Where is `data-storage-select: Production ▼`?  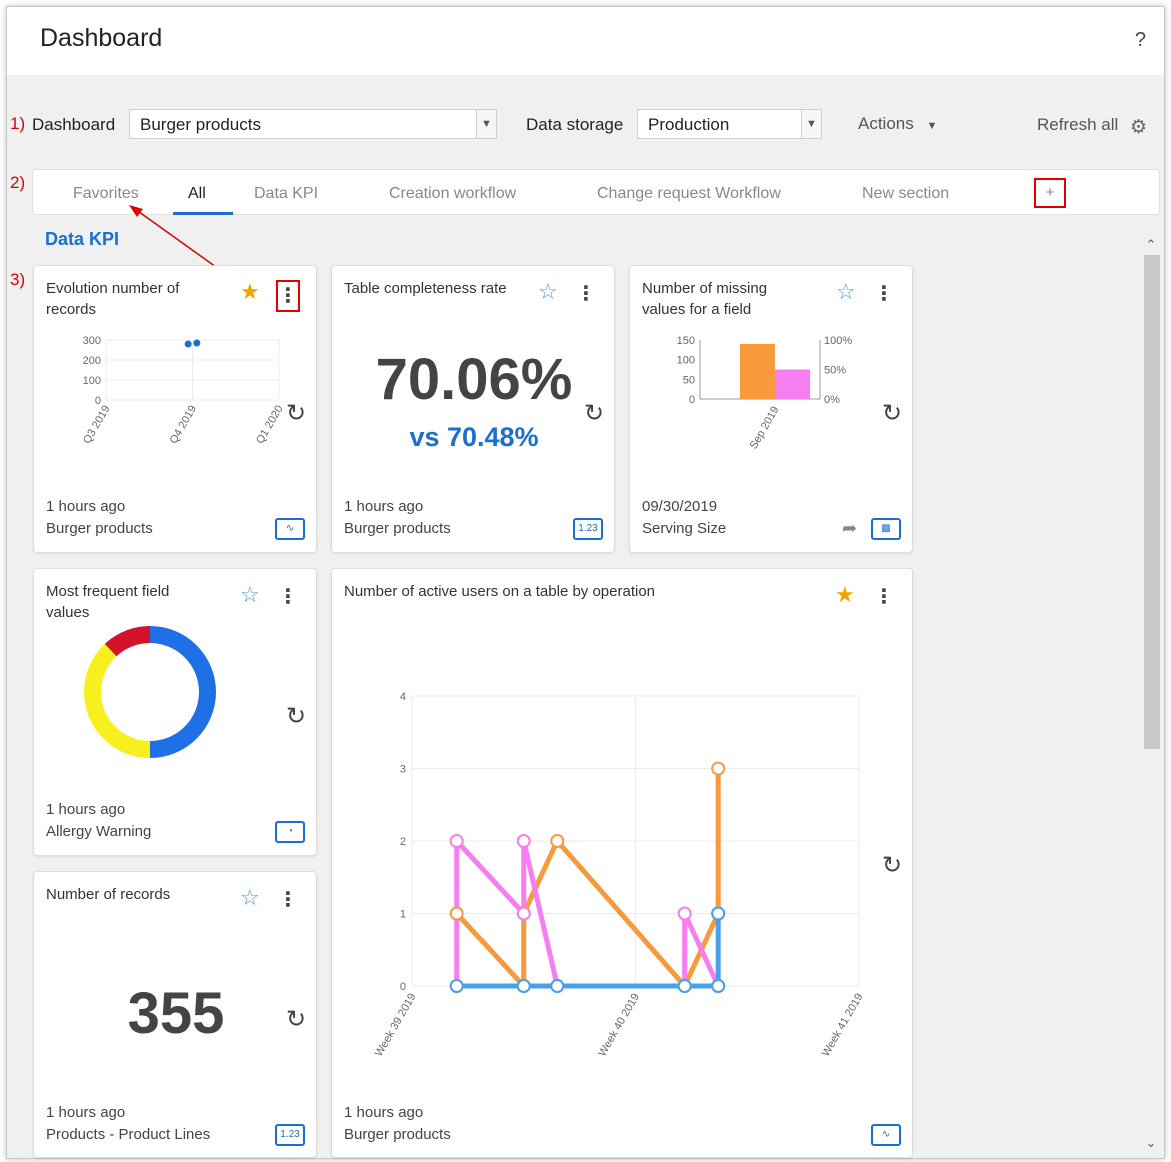 data-storage-select: Production ▼ is located at coordinates (729, 124).